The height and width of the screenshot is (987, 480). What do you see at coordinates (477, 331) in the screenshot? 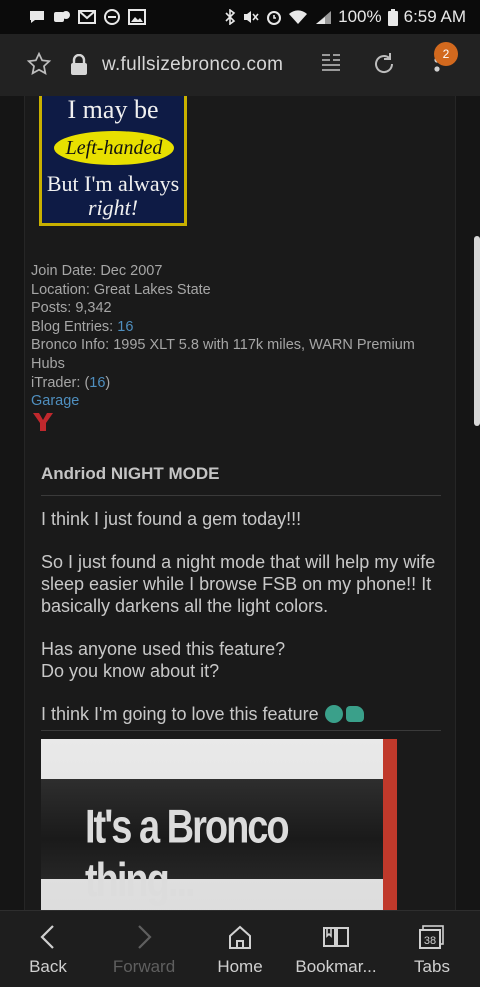
I see `scrollbar` at bounding box center [477, 331].